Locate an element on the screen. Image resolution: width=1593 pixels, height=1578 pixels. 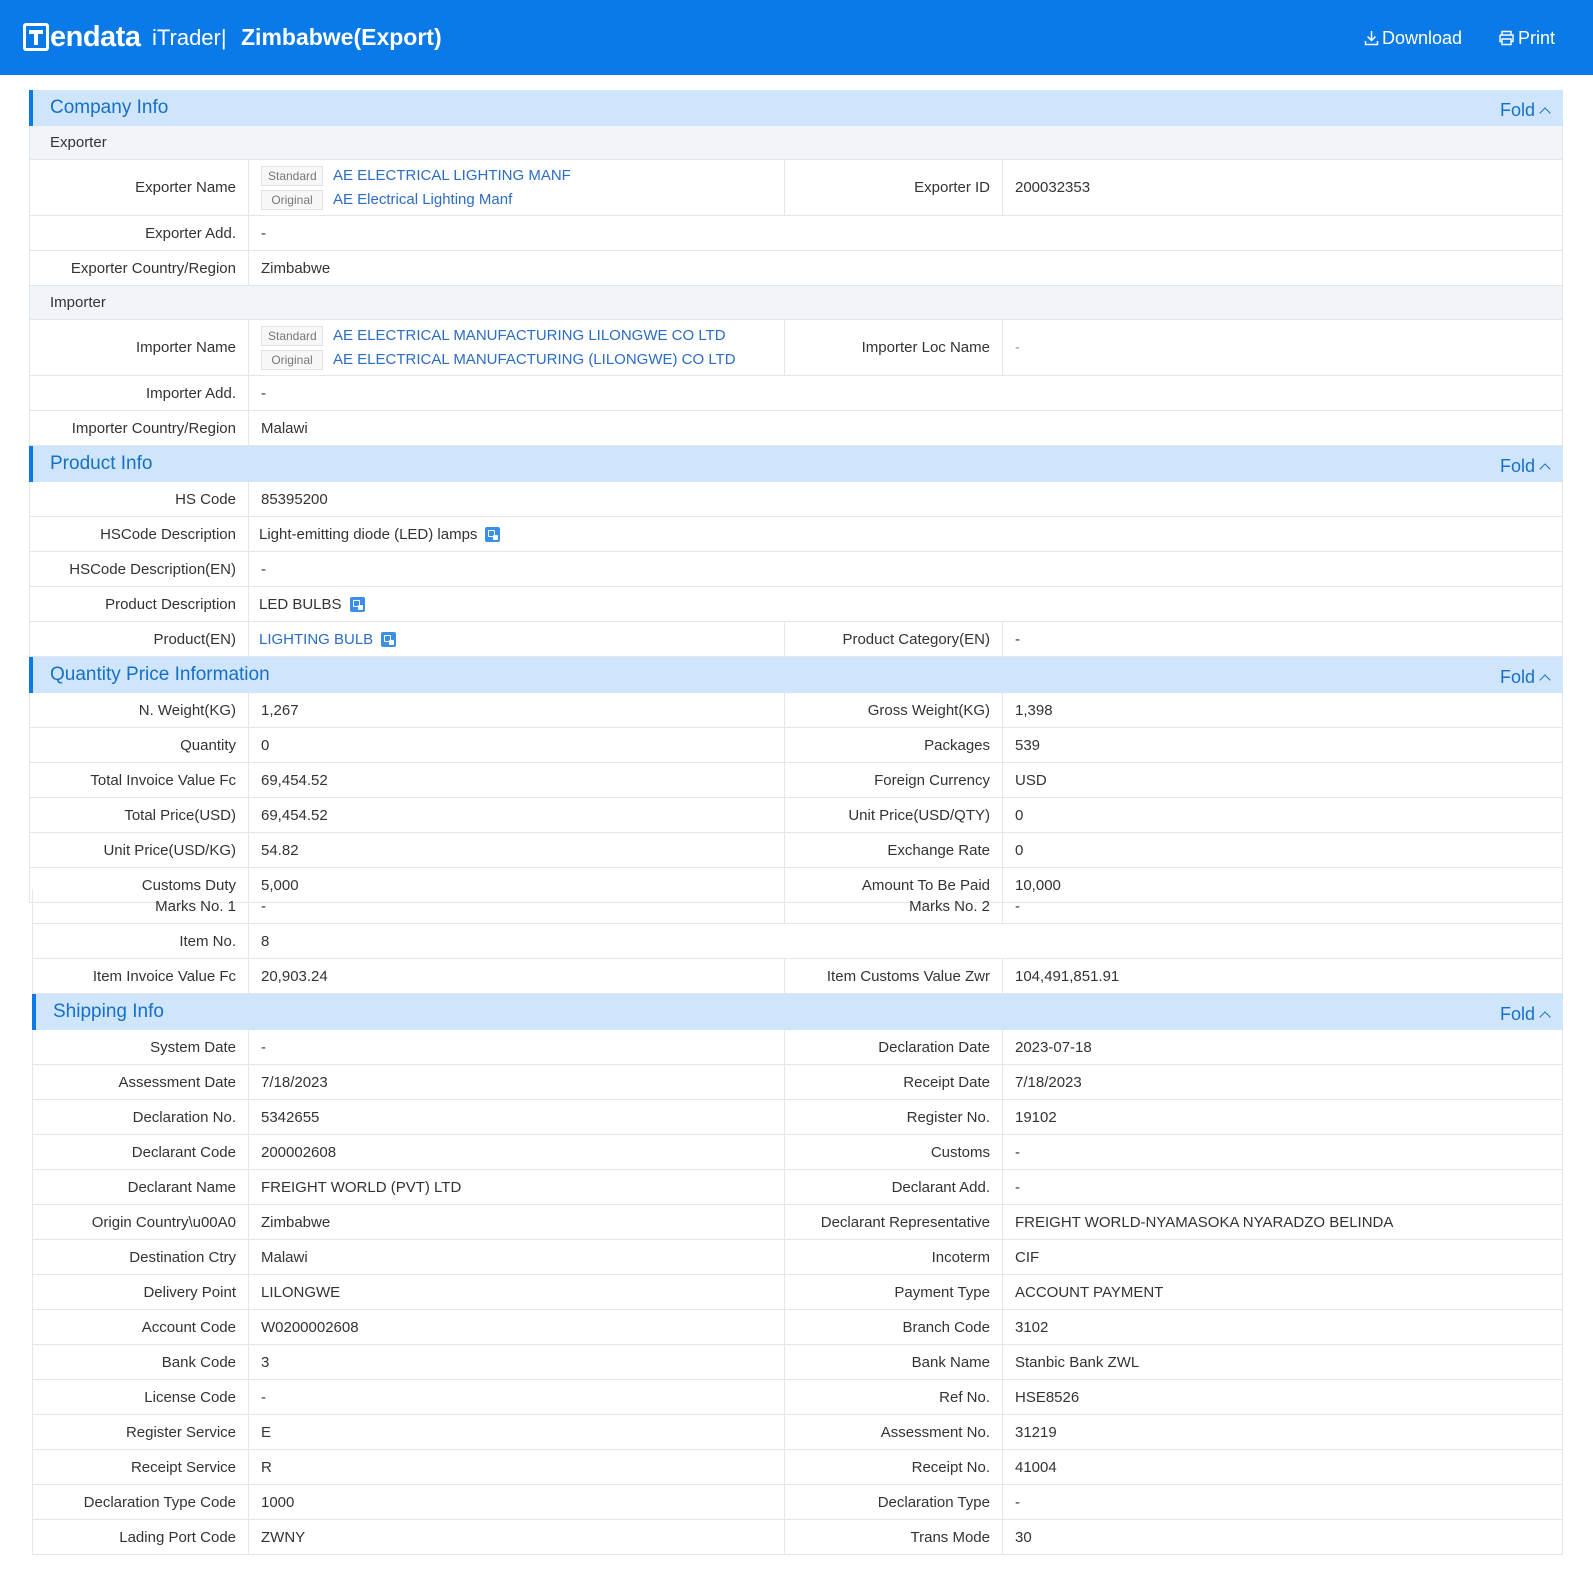
product-desc-text: LED BULBS is located at coordinates (300, 604).